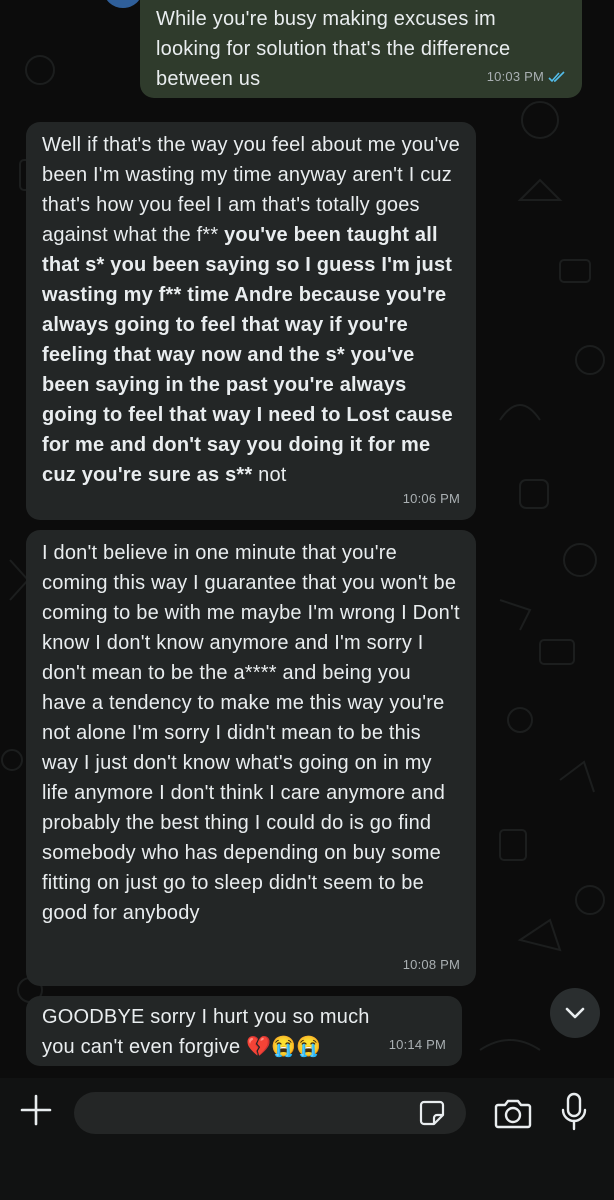 The image size is (614, 1200). I want to click on message-time: 10:14 PM, so click(417, 1044).